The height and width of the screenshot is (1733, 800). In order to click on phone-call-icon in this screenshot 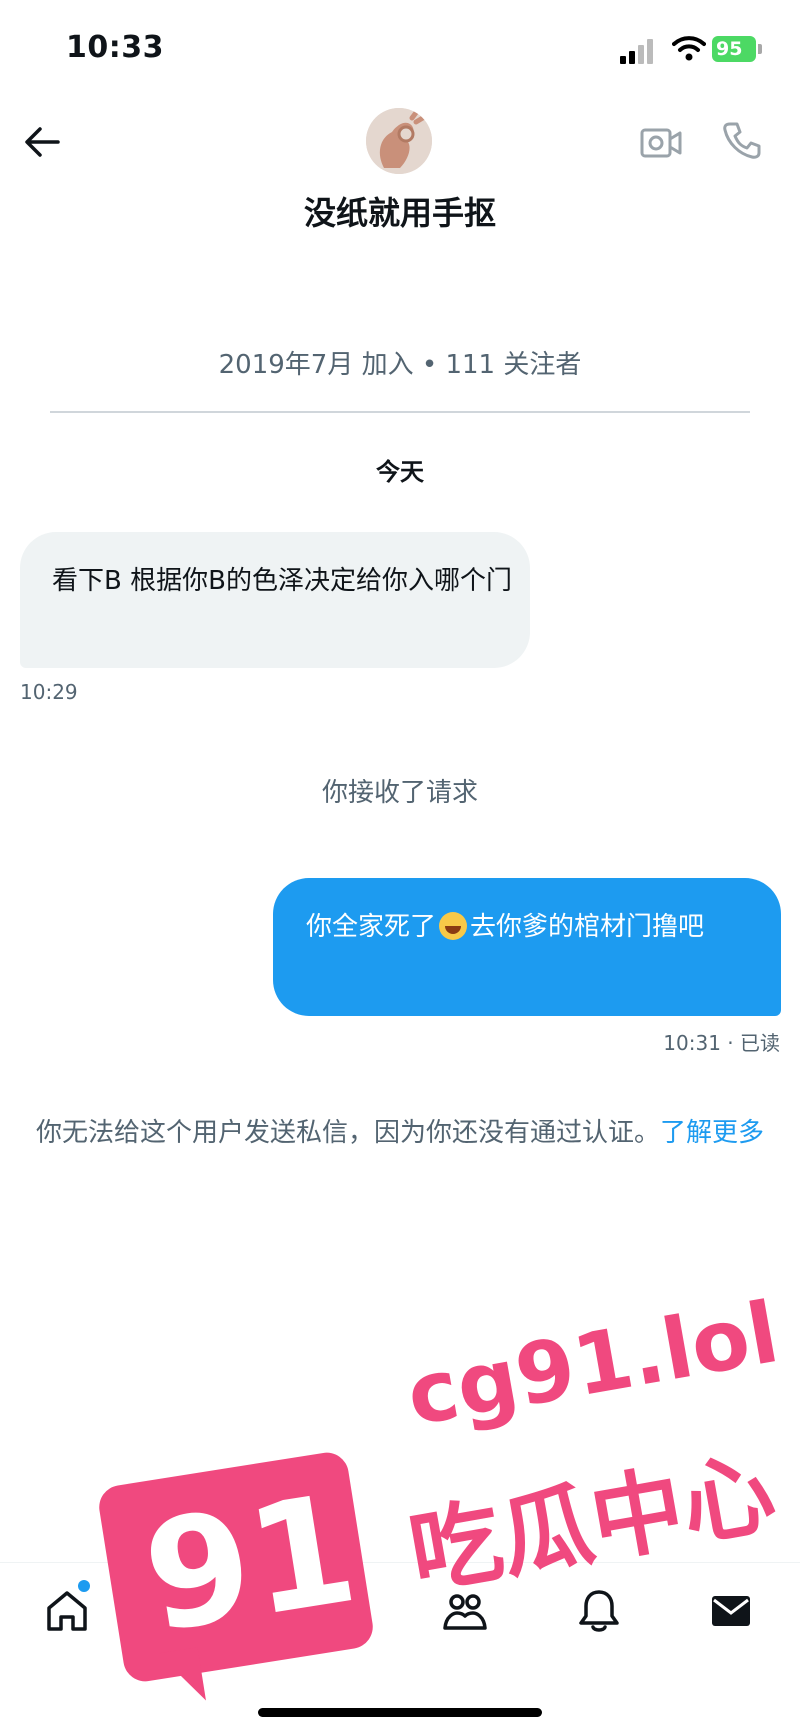, I will do `click(742, 140)`.